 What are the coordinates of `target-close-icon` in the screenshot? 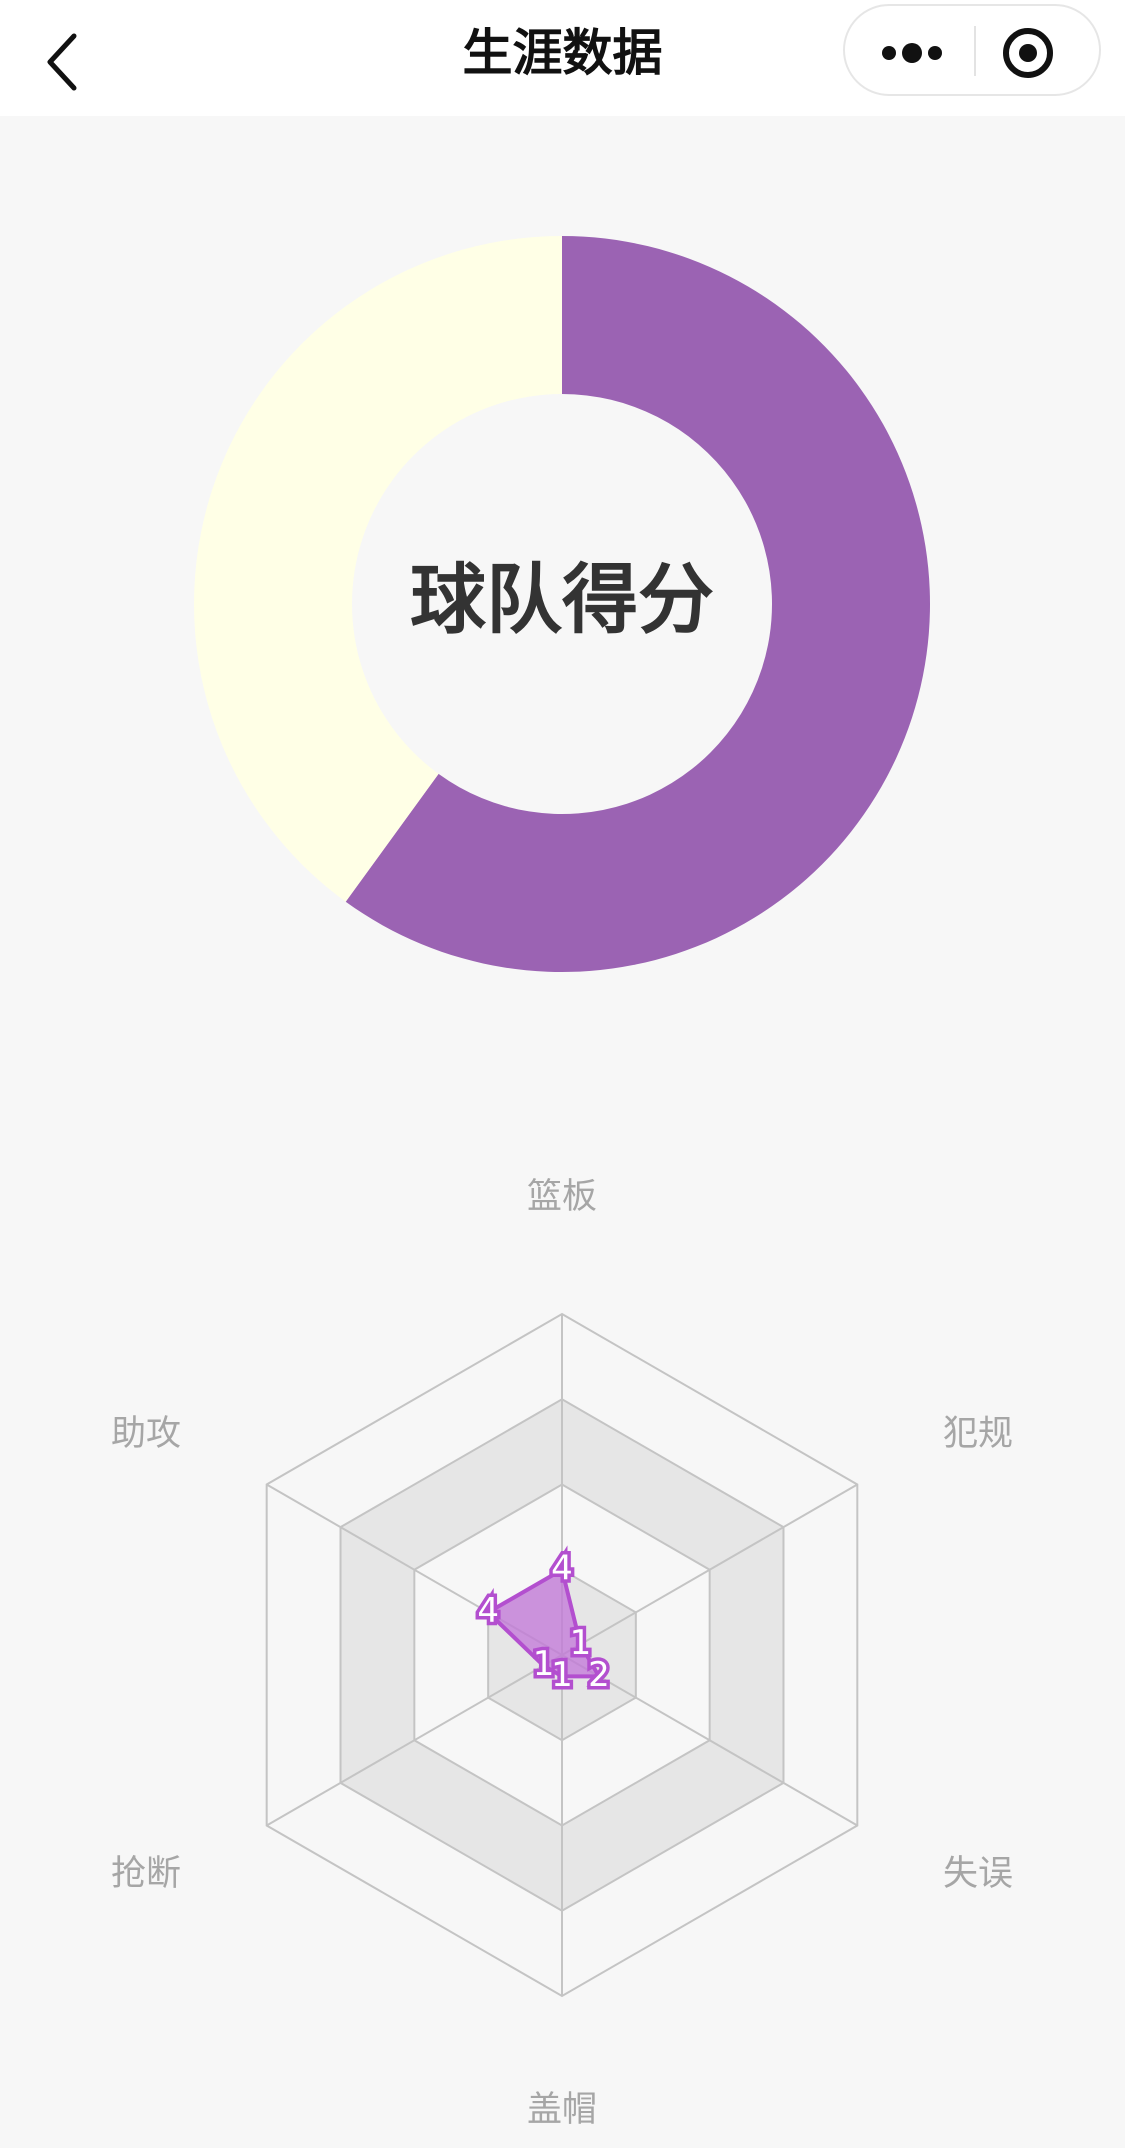 It's located at (1028, 53).